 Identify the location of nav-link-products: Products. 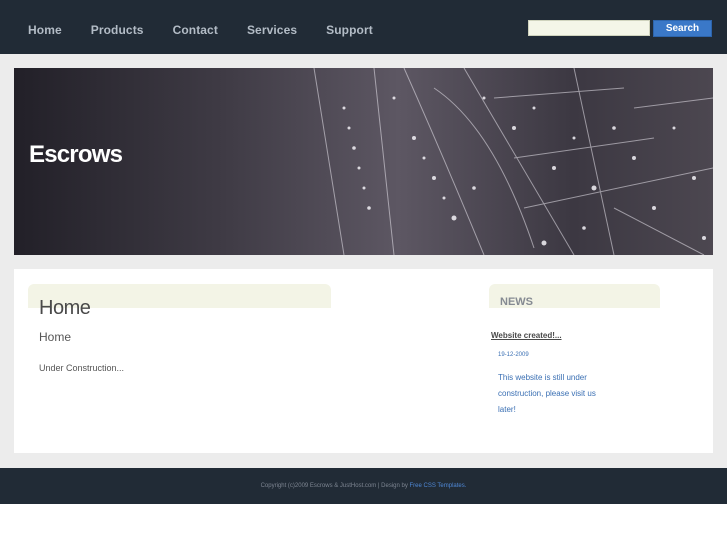
(117, 30).